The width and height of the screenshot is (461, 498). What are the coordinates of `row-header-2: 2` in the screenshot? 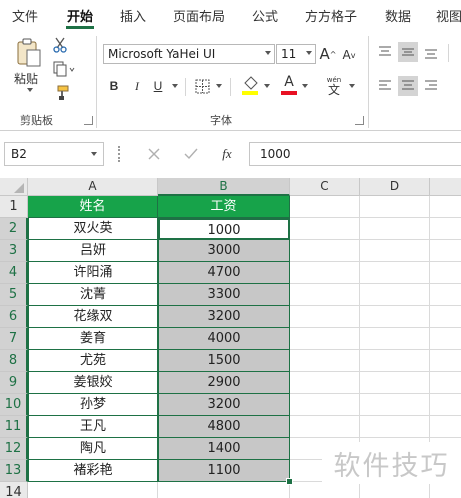 It's located at (14, 229).